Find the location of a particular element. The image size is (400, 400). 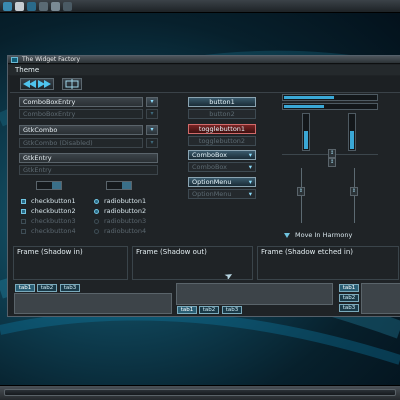

title-bar: The Widget Factory is located at coordinates (204, 60).